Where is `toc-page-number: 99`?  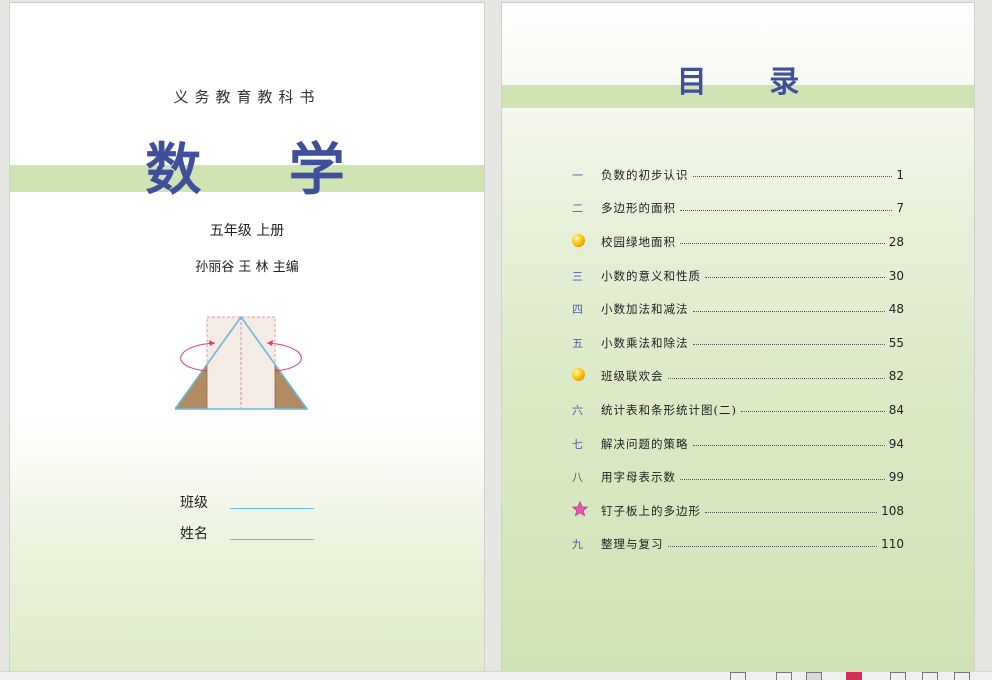
toc-page-number: 99 is located at coordinates (896, 477).